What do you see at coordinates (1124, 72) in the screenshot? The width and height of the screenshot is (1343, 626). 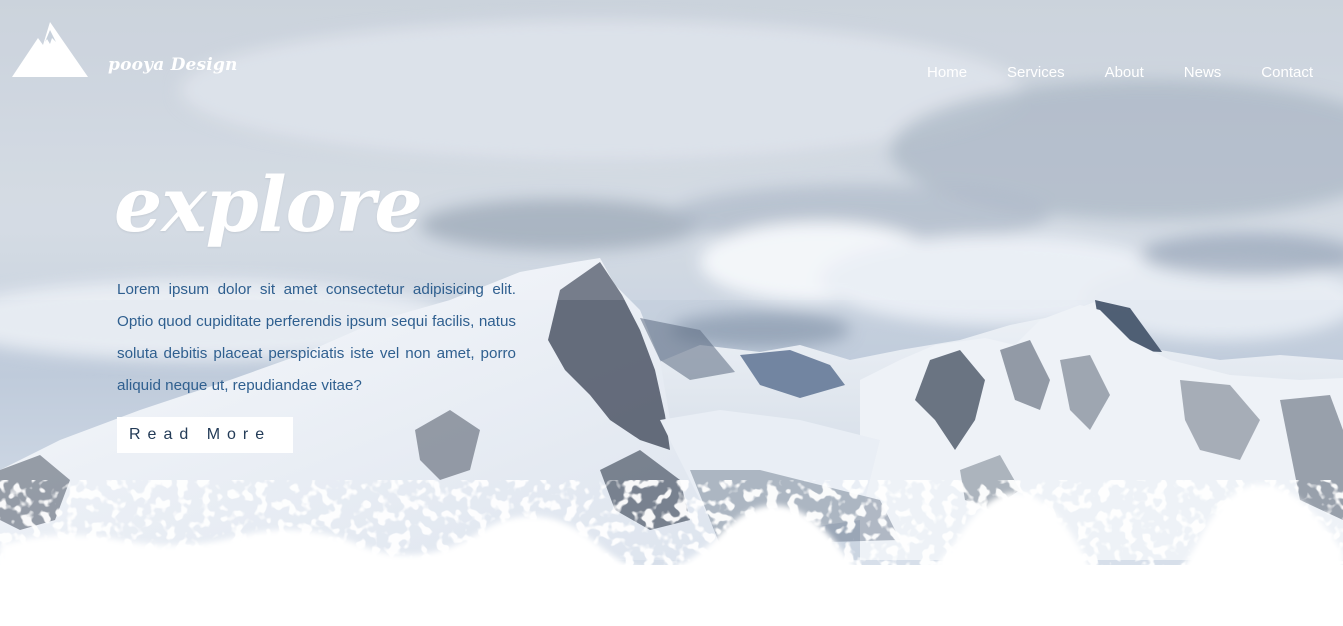 I see `nav-about: About` at bounding box center [1124, 72].